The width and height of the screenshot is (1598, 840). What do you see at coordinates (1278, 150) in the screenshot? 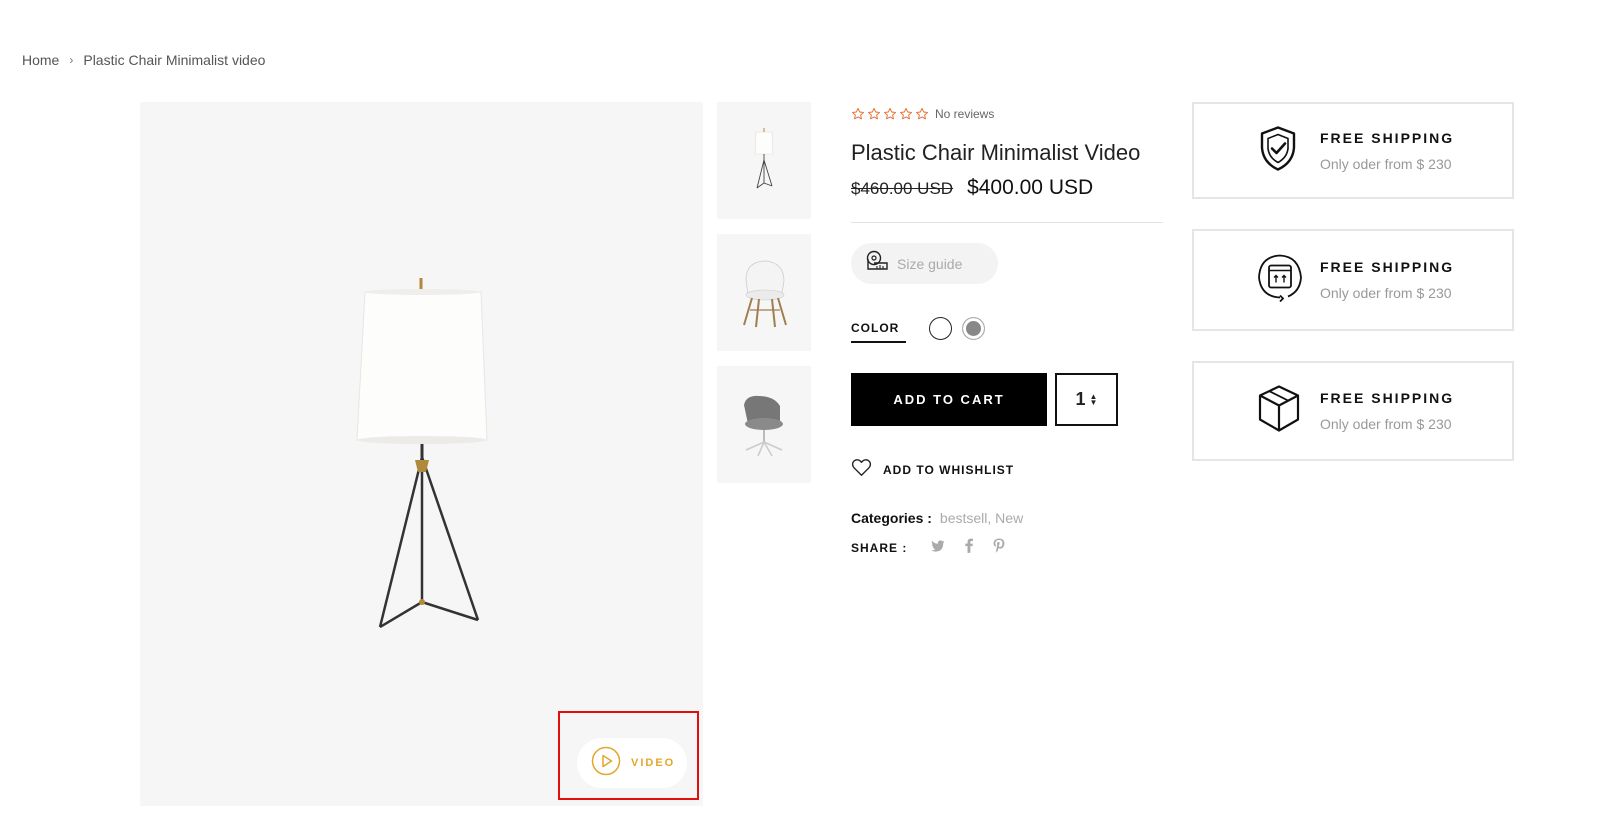
I see `shield-check-icon` at bounding box center [1278, 150].